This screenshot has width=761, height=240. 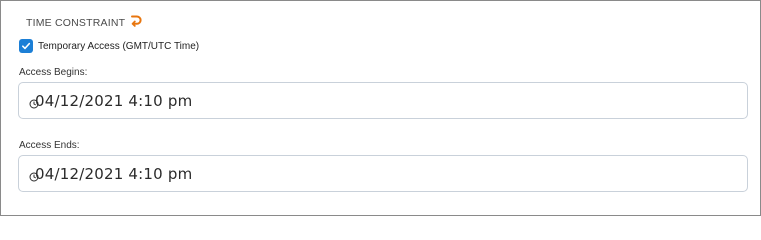 What do you see at coordinates (49, 145) in the screenshot?
I see `access-ends-label: Access Ends:` at bounding box center [49, 145].